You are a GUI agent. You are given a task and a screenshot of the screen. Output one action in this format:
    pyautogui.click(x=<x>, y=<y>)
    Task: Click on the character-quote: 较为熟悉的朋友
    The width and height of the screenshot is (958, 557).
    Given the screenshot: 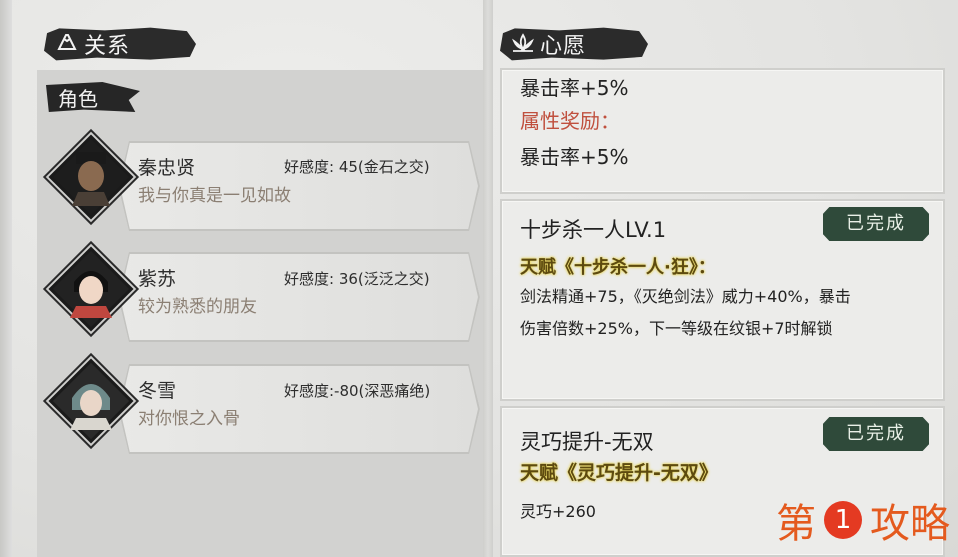 What is the action you would take?
    pyautogui.click(x=197, y=307)
    